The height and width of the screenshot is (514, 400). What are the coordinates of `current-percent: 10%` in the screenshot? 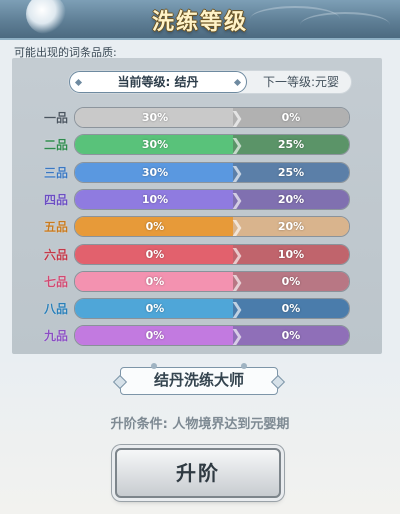 It's located at (155, 199).